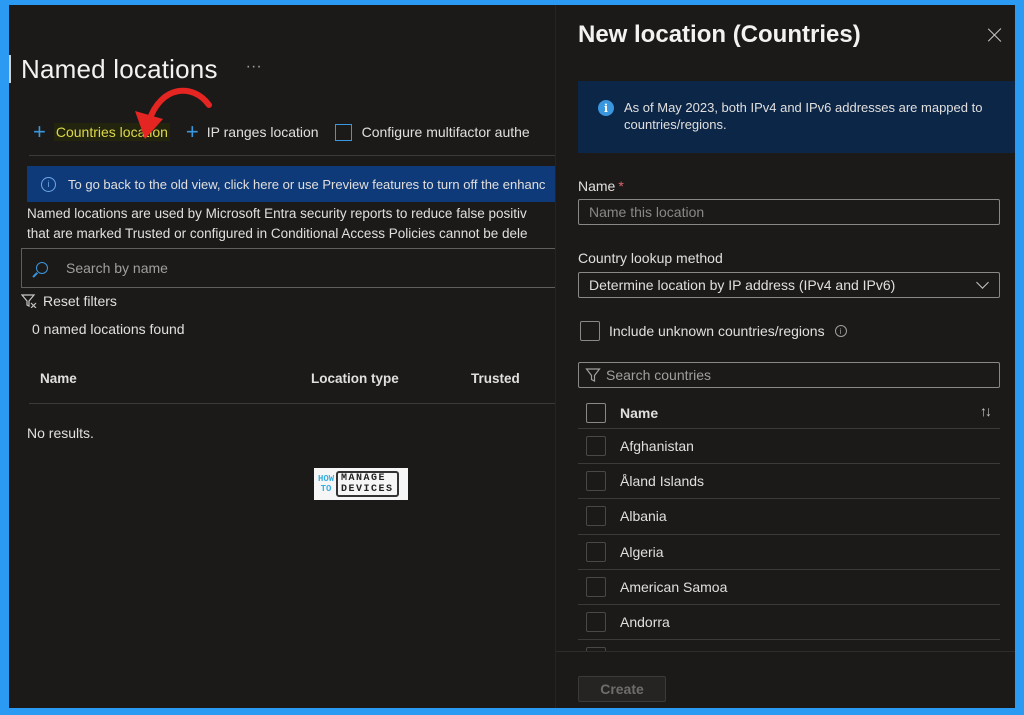 This screenshot has width=1024, height=715. I want to click on external-link-icon, so click(343, 132).